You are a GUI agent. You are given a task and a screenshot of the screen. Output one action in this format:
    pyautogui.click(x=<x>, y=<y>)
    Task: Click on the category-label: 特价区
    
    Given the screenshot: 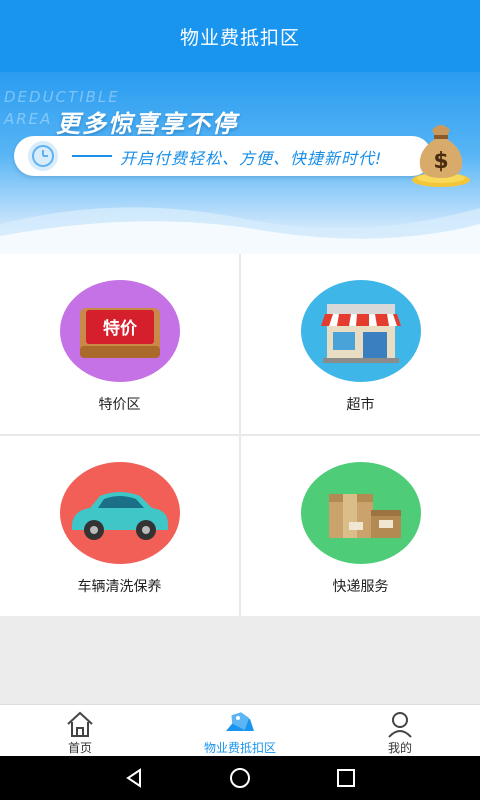 What is the action you would take?
    pyautogui.click(x=119, y=405)
    